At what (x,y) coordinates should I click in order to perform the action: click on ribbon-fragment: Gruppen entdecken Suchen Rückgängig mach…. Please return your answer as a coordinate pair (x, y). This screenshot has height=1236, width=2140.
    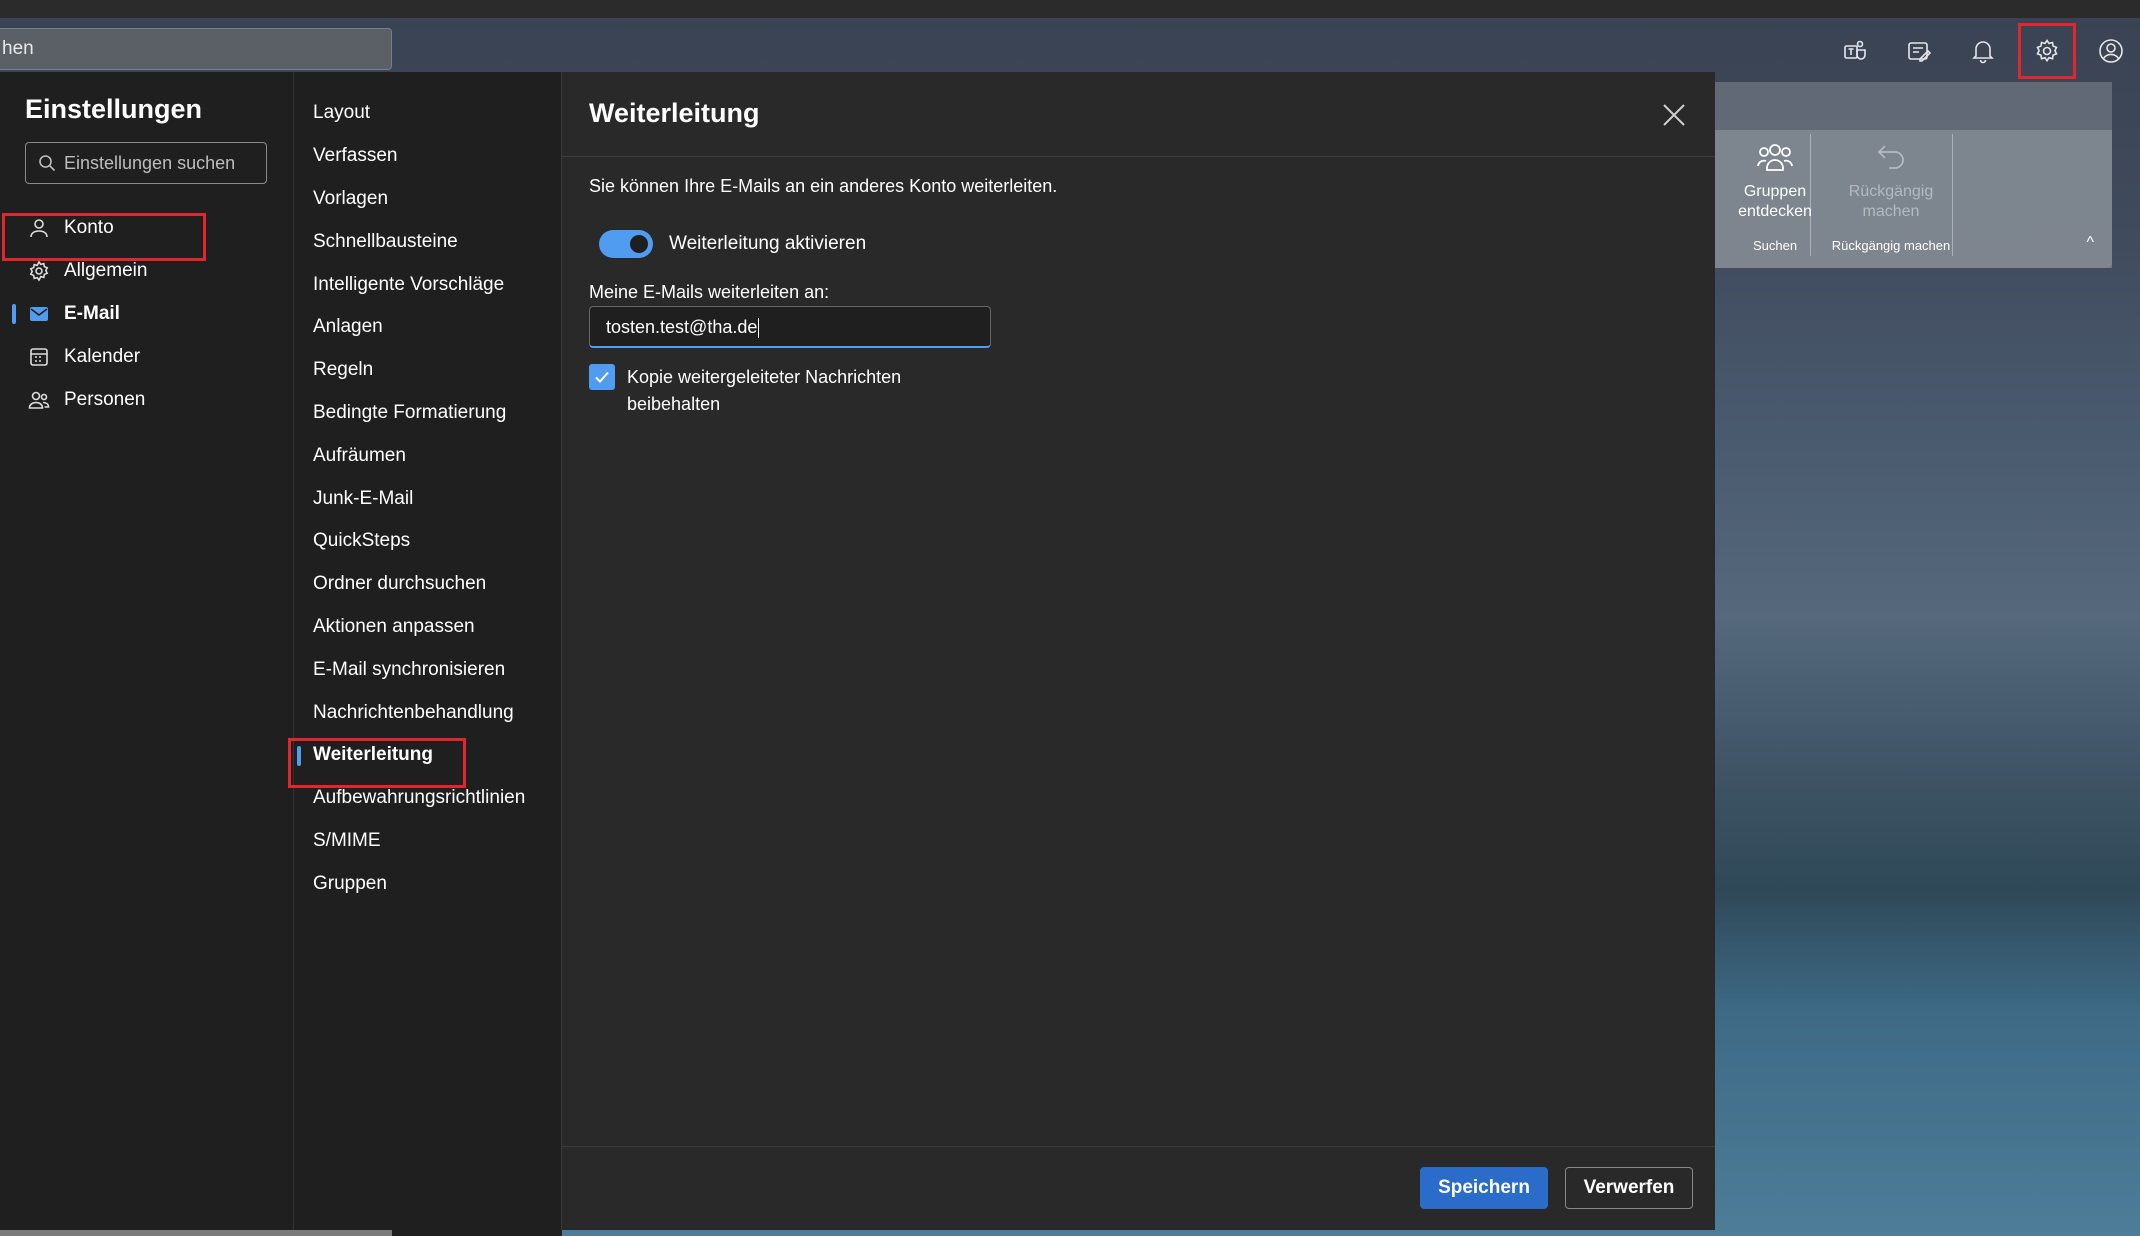
    Looking at the image, I should click on (1913, 175).